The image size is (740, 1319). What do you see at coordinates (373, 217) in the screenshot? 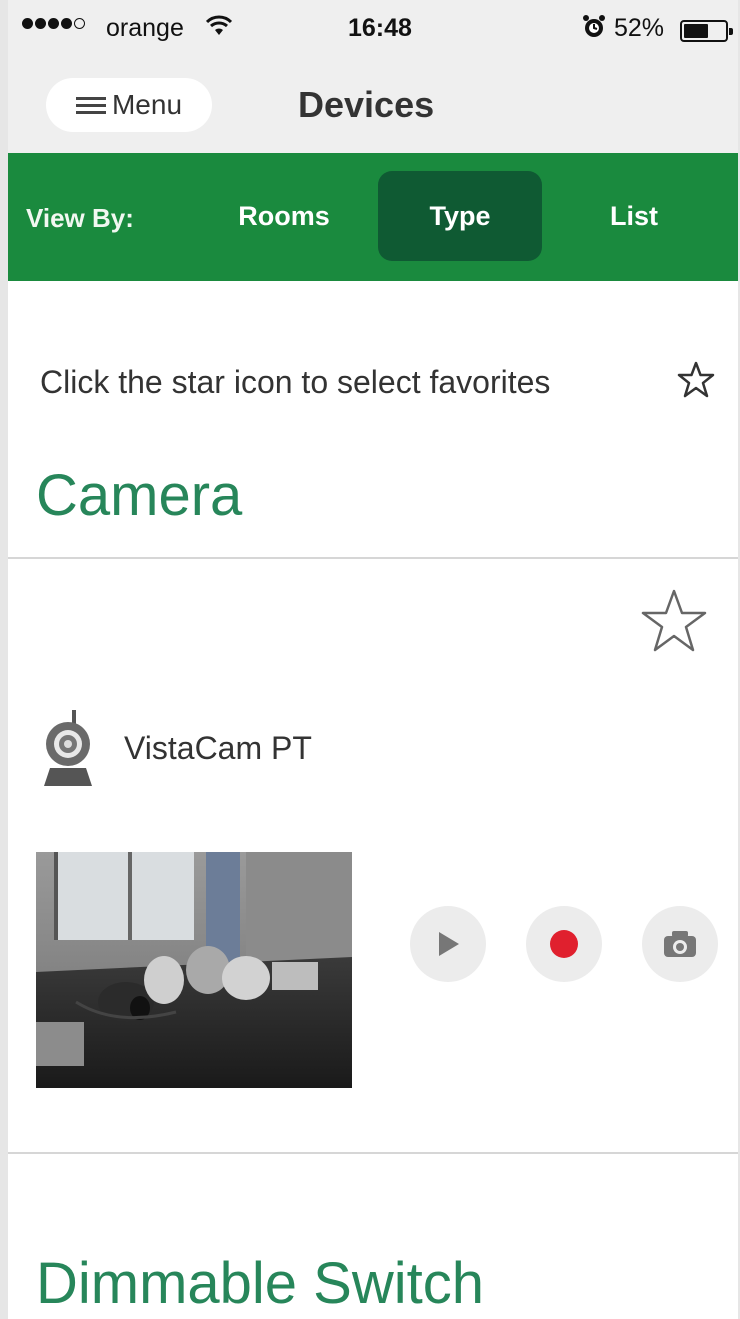
I see `view-by-bar: View By: Rooms Type List` at bounding box center [373, 217].